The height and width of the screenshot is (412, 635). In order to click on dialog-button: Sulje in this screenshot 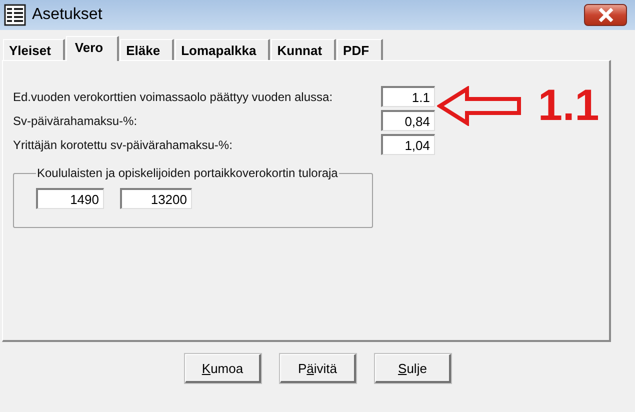, I will do `click(413, 368)`.